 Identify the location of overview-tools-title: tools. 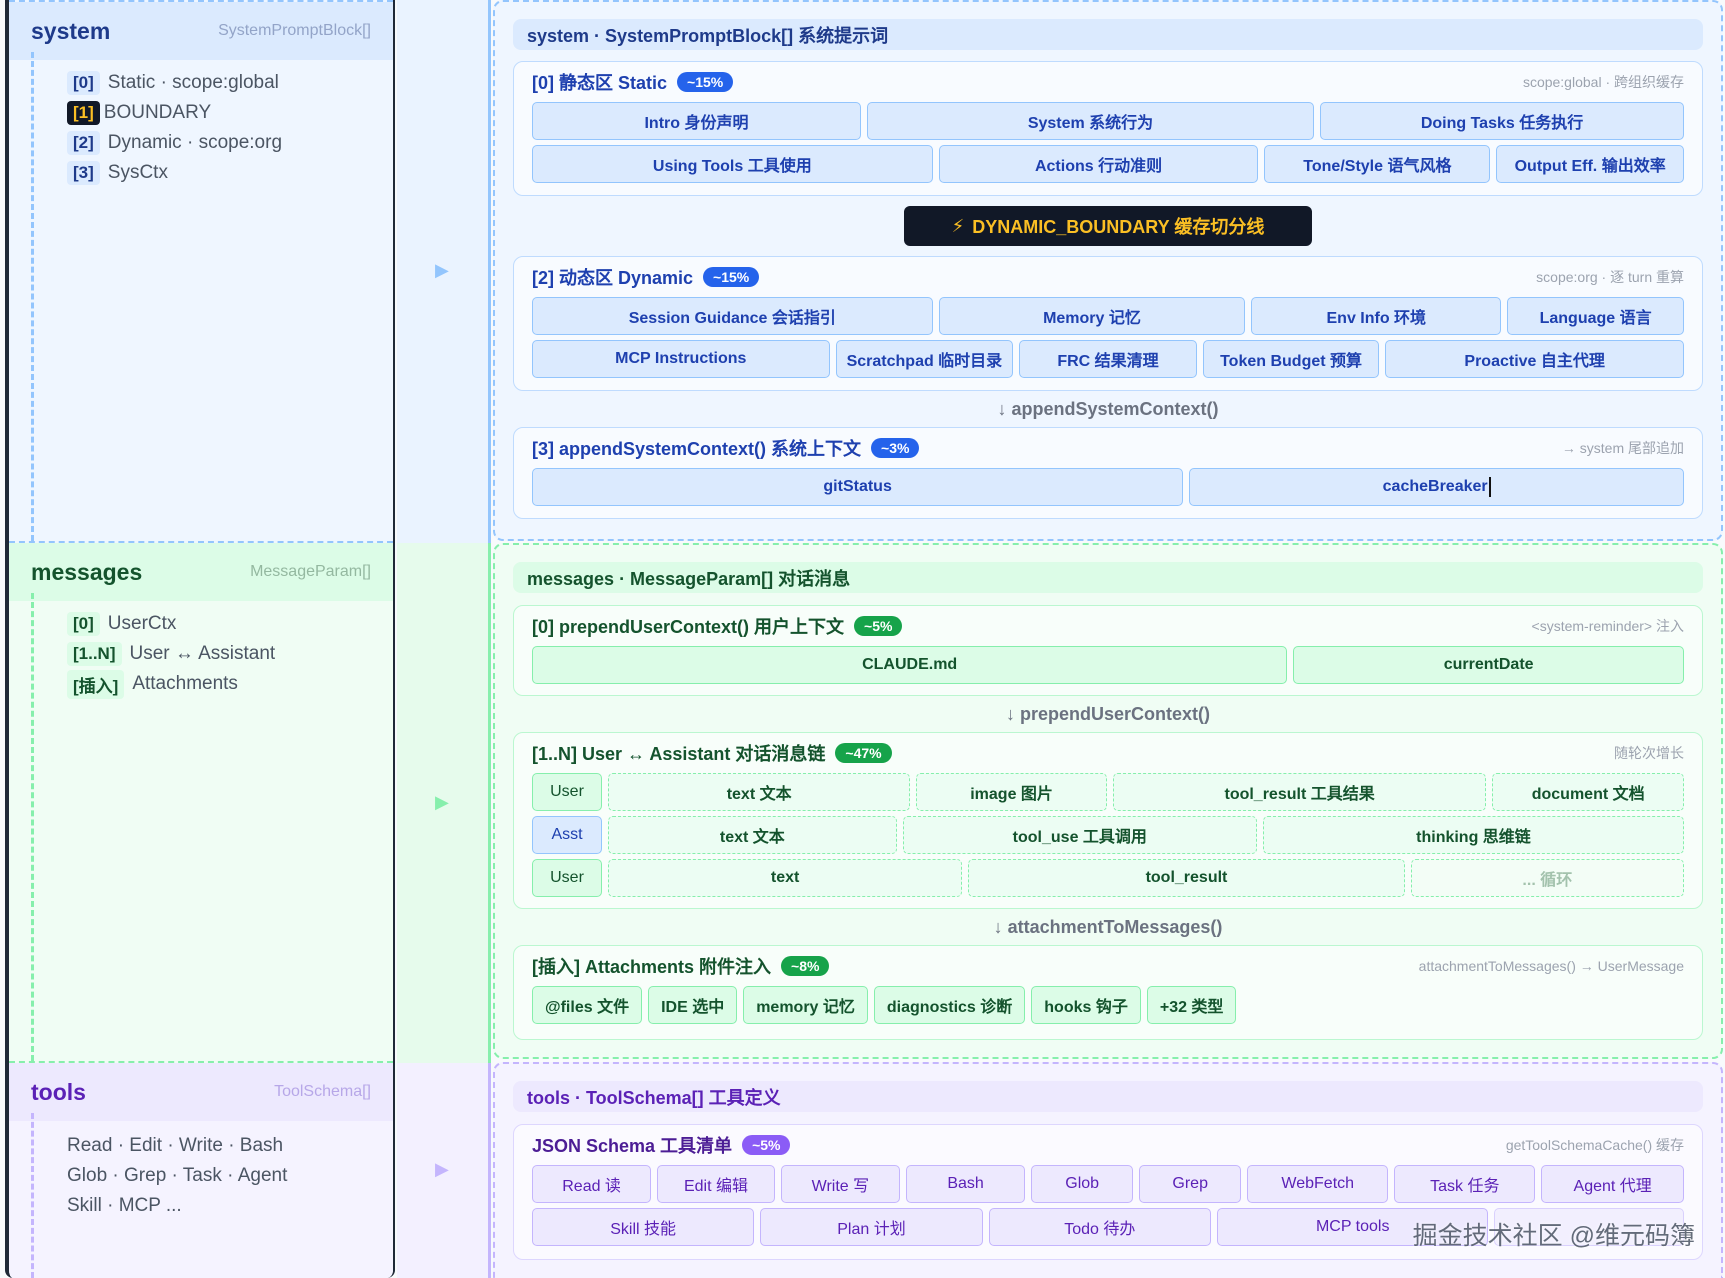
(58, 1091).